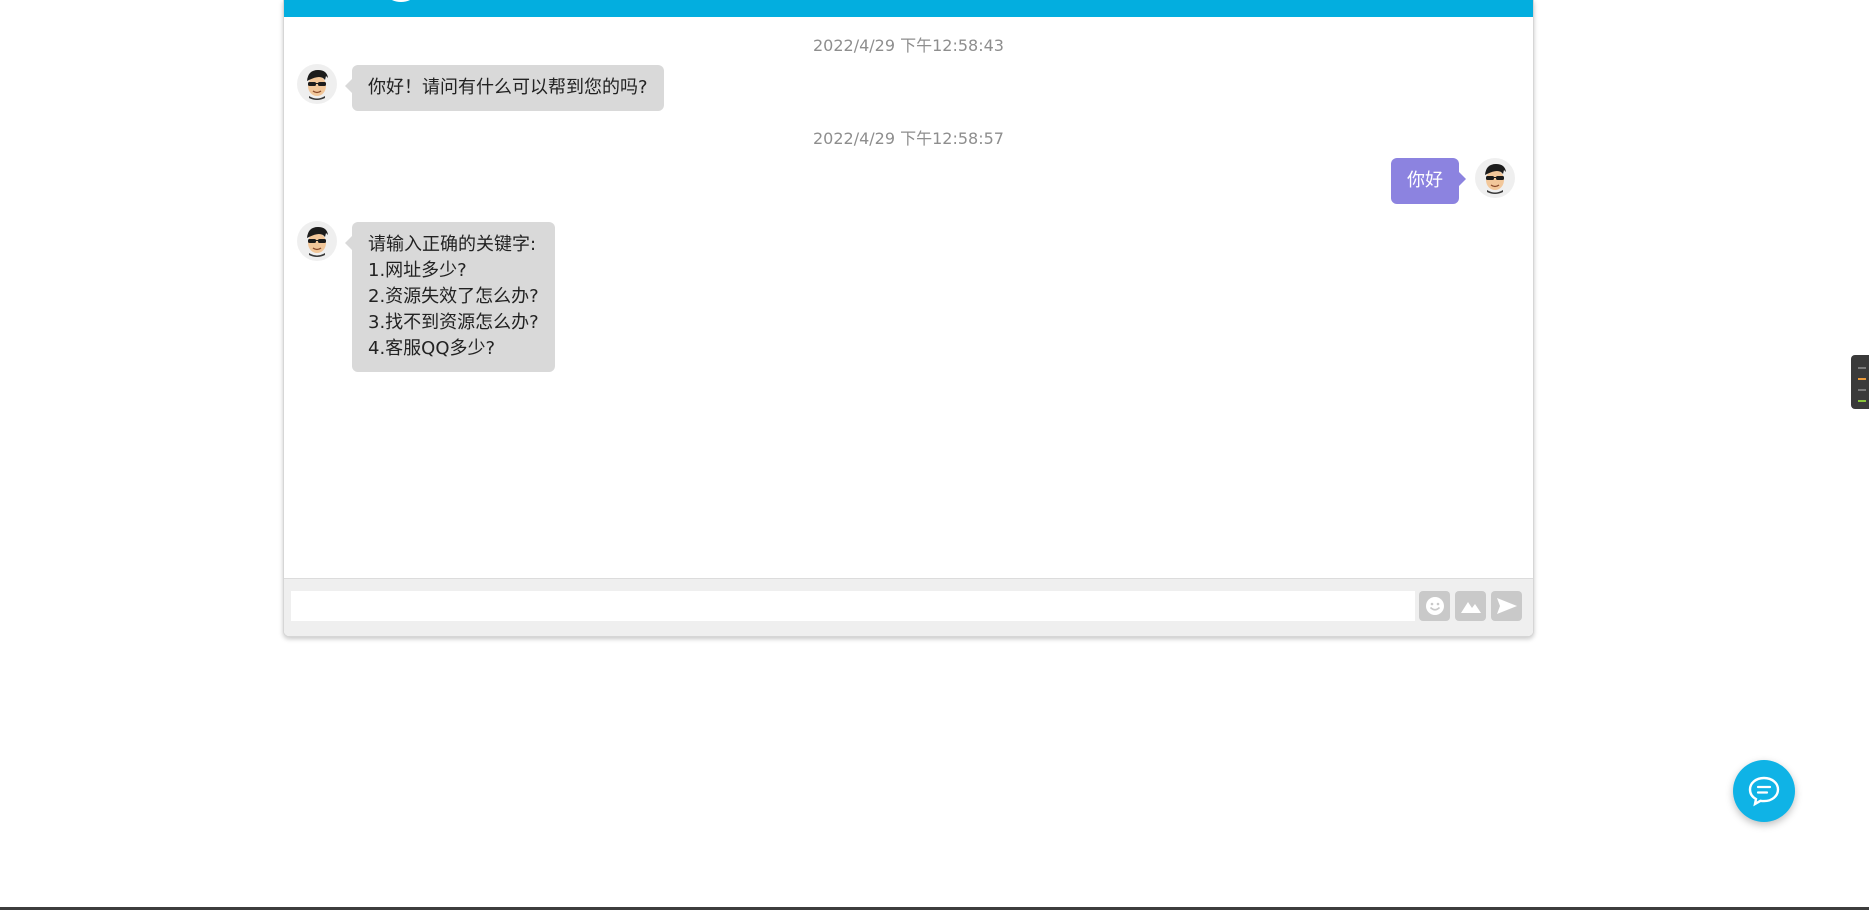  What do you see at coordinates (853, 606) in the screenshot?
I see `message-input` at bounding box center [853, 606].